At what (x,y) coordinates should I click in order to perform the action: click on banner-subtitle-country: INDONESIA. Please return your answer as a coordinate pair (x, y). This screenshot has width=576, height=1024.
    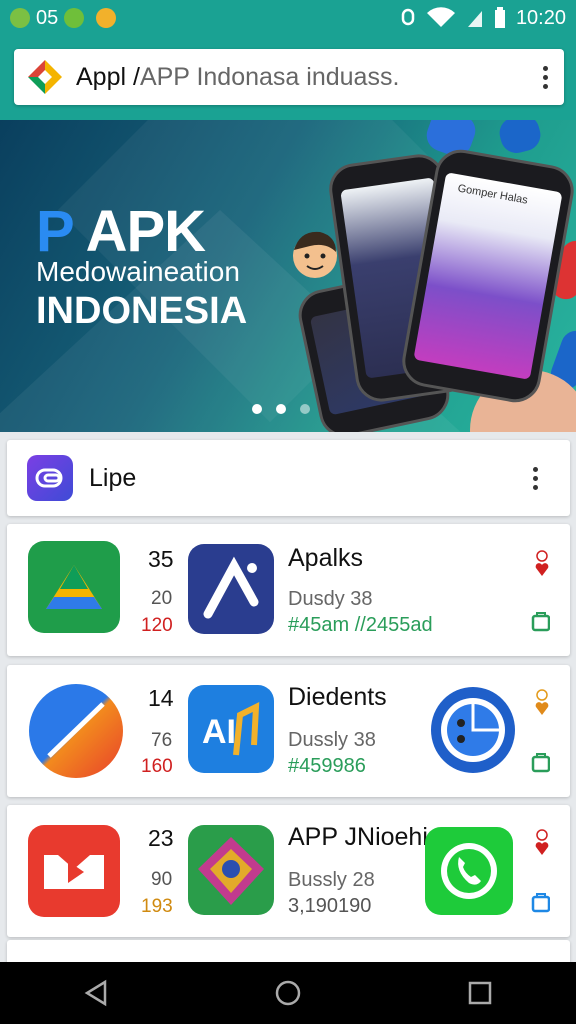
    Looking at the image, I should click on (142, 311).